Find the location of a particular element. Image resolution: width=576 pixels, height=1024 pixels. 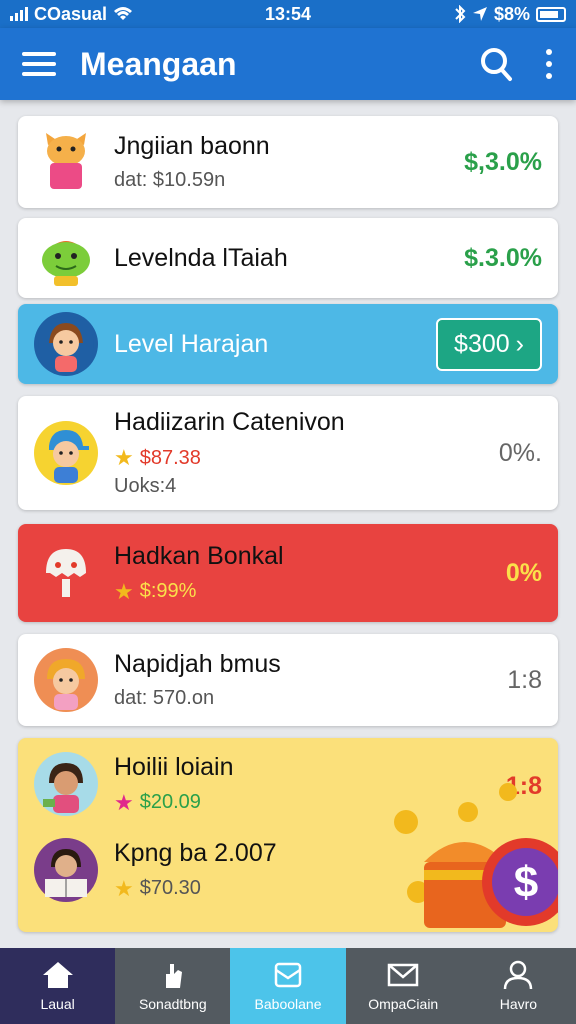

item-price: $70.30 is located at coordinates (170, 888).